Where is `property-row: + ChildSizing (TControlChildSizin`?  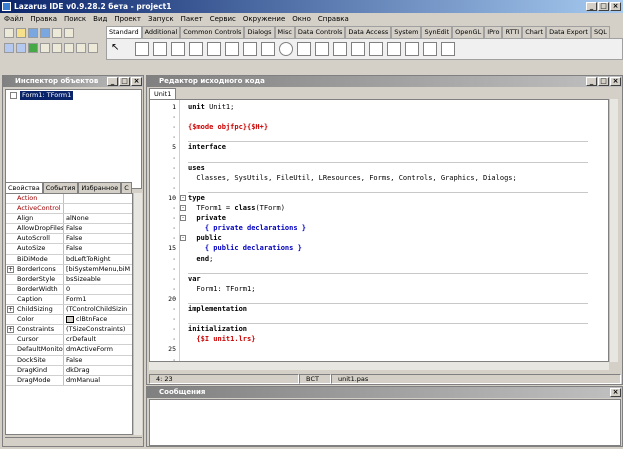
property-row: + ChildSizing (TControlChildSizin is located at coordinates (69, 310).